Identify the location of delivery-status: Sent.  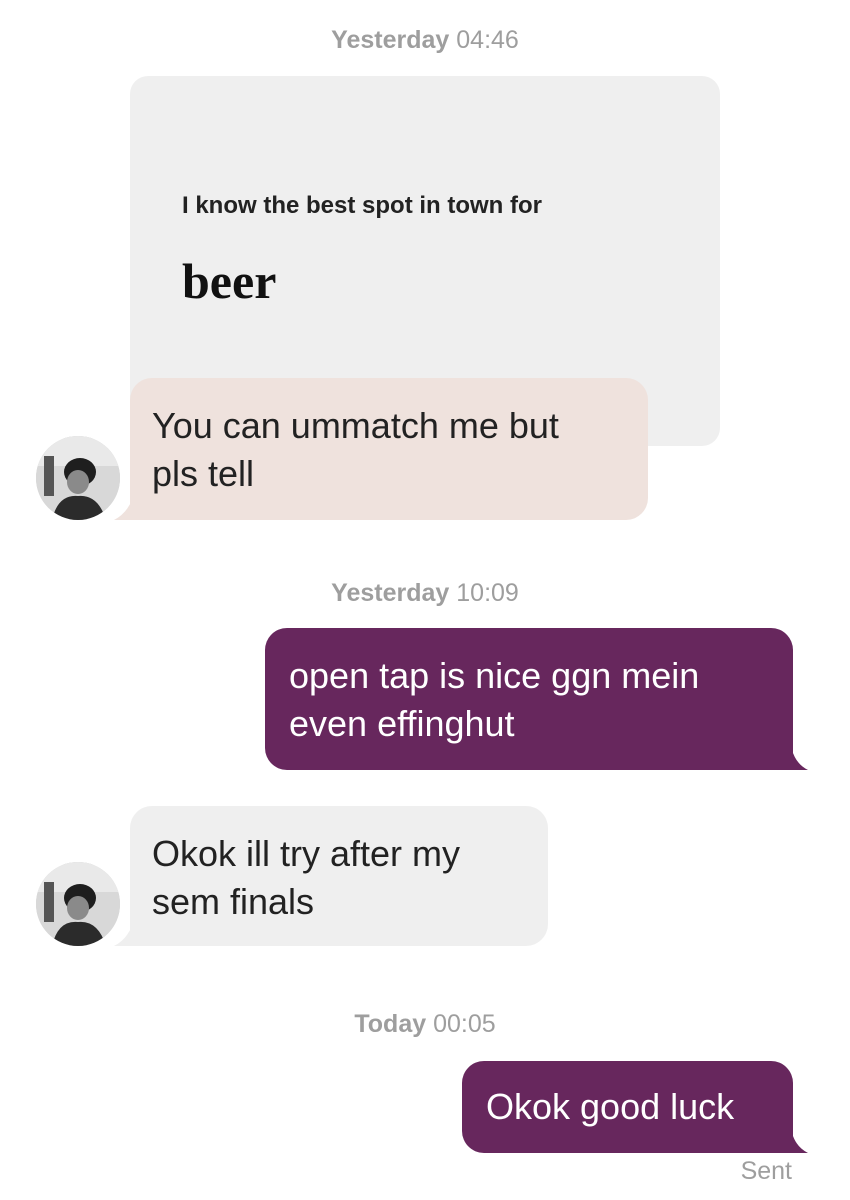
(766, 1171).